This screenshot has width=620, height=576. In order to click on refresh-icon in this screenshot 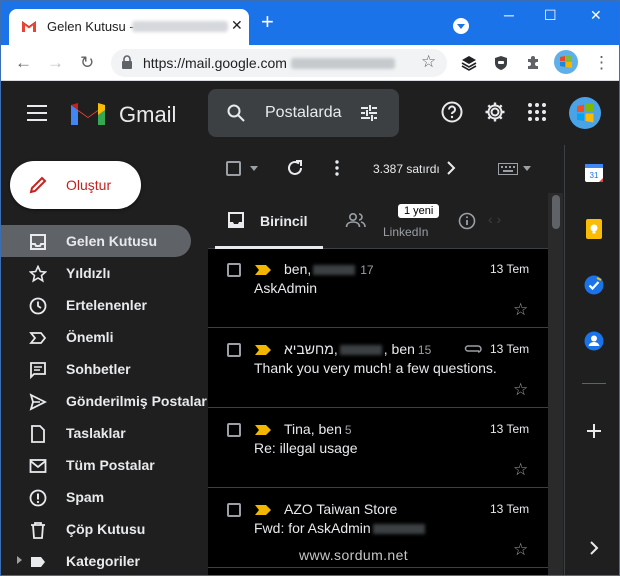, I will do `click(295, 168)`.